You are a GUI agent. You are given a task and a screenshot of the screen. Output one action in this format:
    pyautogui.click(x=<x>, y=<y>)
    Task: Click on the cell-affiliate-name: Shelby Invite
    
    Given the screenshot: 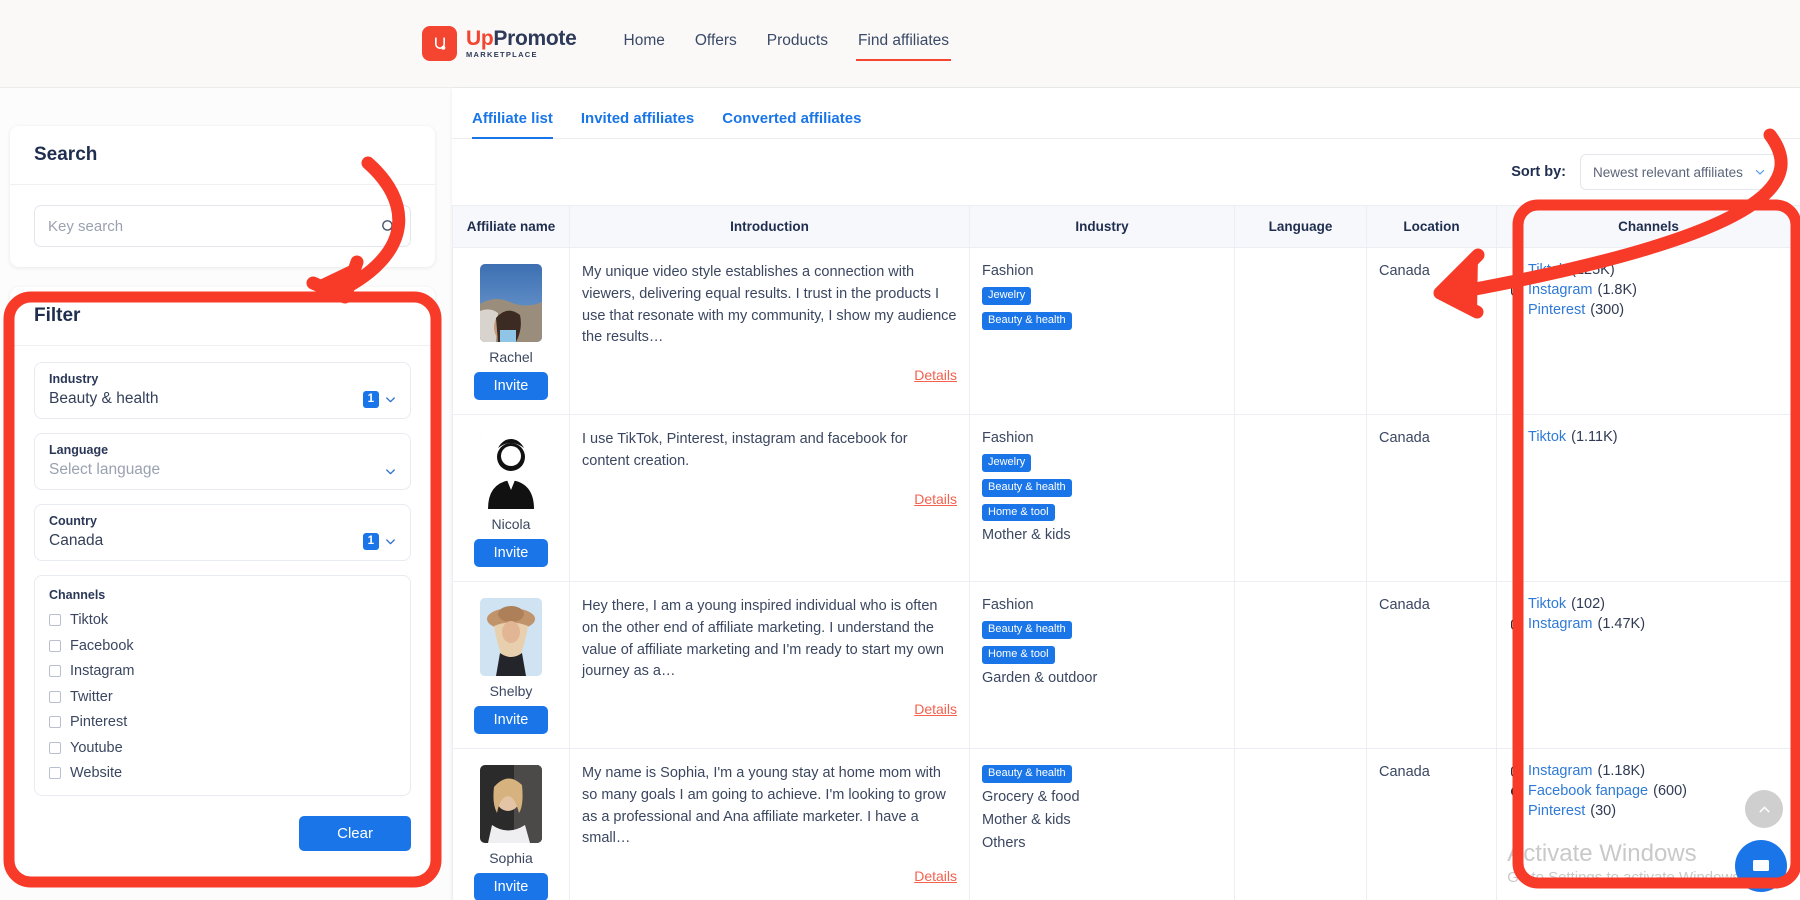 What is the action you would take?
    pyautogui.click(x=511, y=665)
    